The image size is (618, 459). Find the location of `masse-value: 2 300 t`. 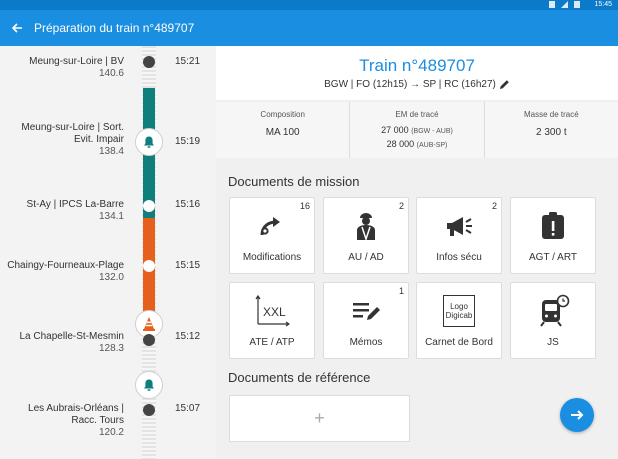

masse-value: 2 300 t is located at coordinates (551, 132).